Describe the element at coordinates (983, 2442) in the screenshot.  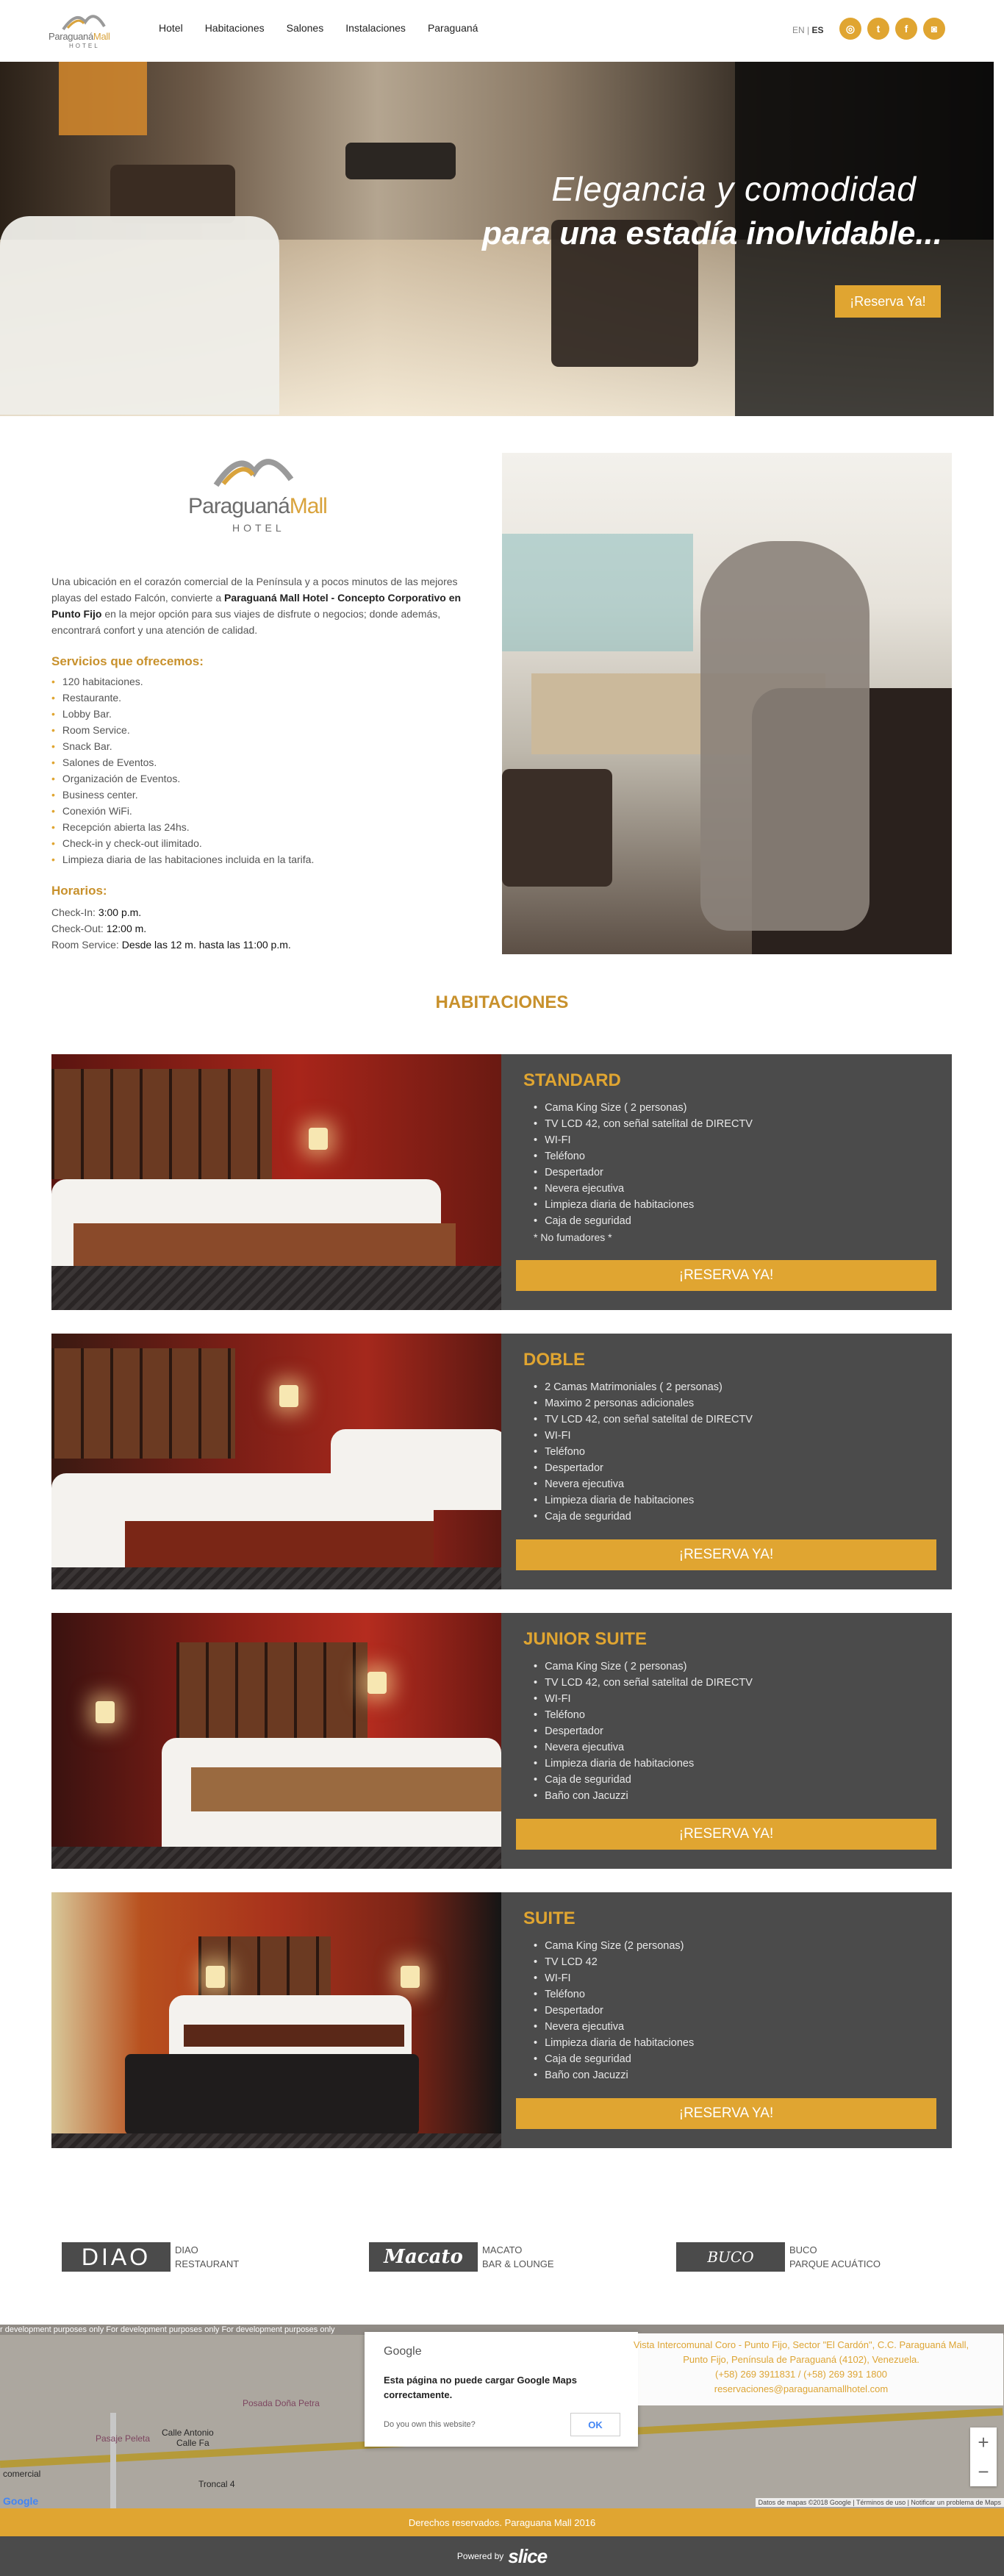
I see `zoom-in-button: +` at that location.